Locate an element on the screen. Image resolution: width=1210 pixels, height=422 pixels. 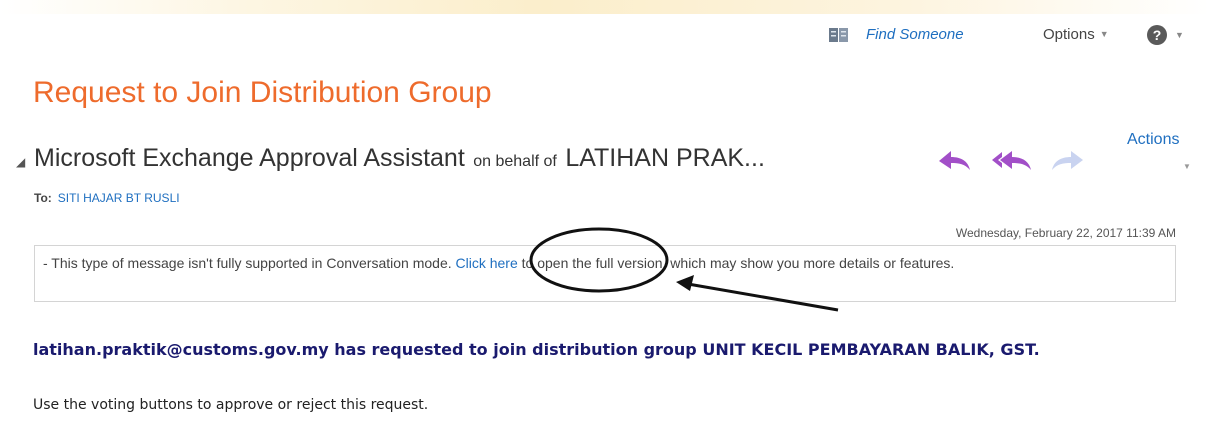
to-line: To: SITI HAJAR BT RUSLI is located at coordinates (107, 198).